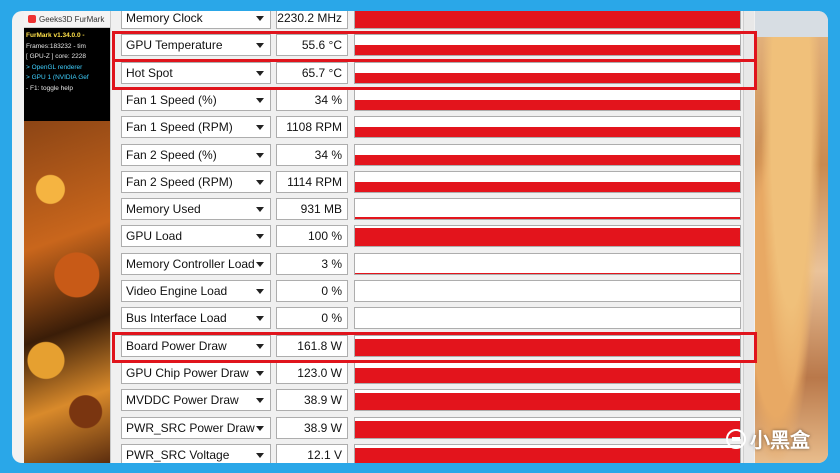 This screenshot has height=473, width=840. I want to click on sensor-value: 161.8 W, so click(312, 345).